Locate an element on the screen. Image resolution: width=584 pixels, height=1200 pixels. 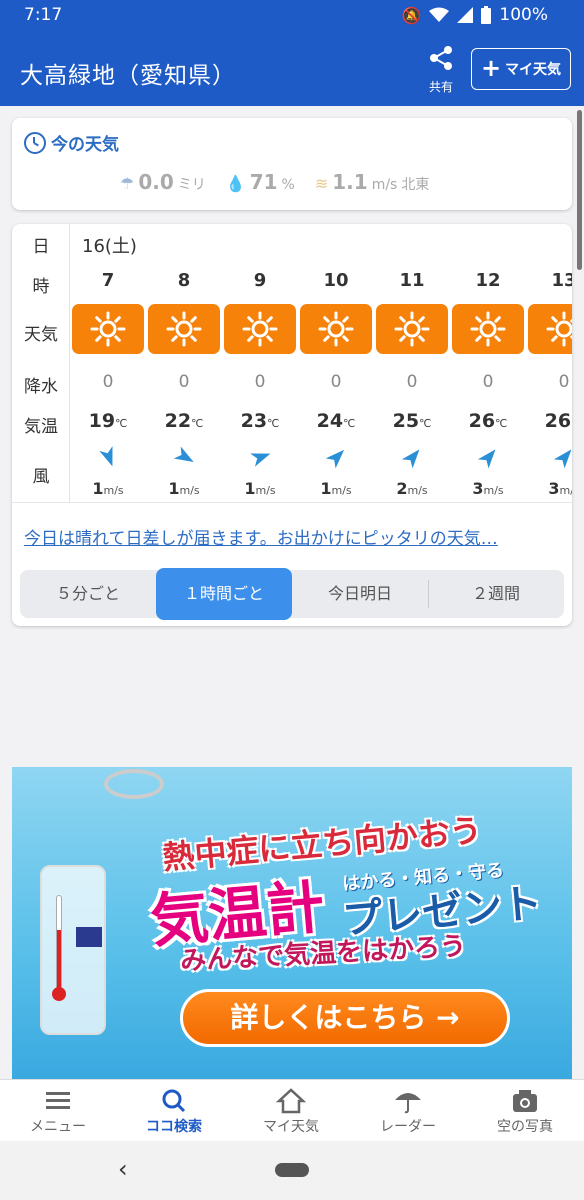
home-gesture-pill is located at coordinates (292, 1170).